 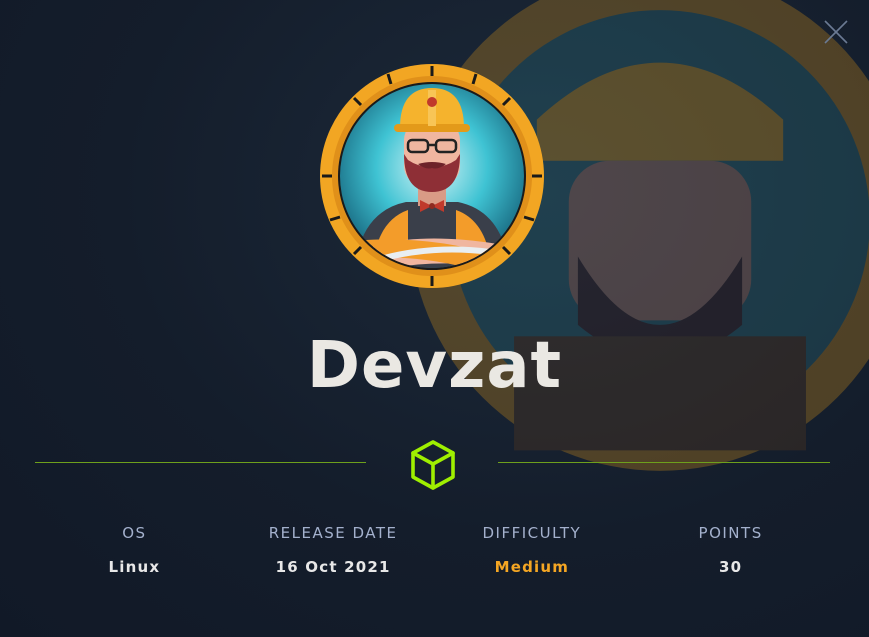 I want to click on stat-os: OS Linux, so click(x=134, y=550).